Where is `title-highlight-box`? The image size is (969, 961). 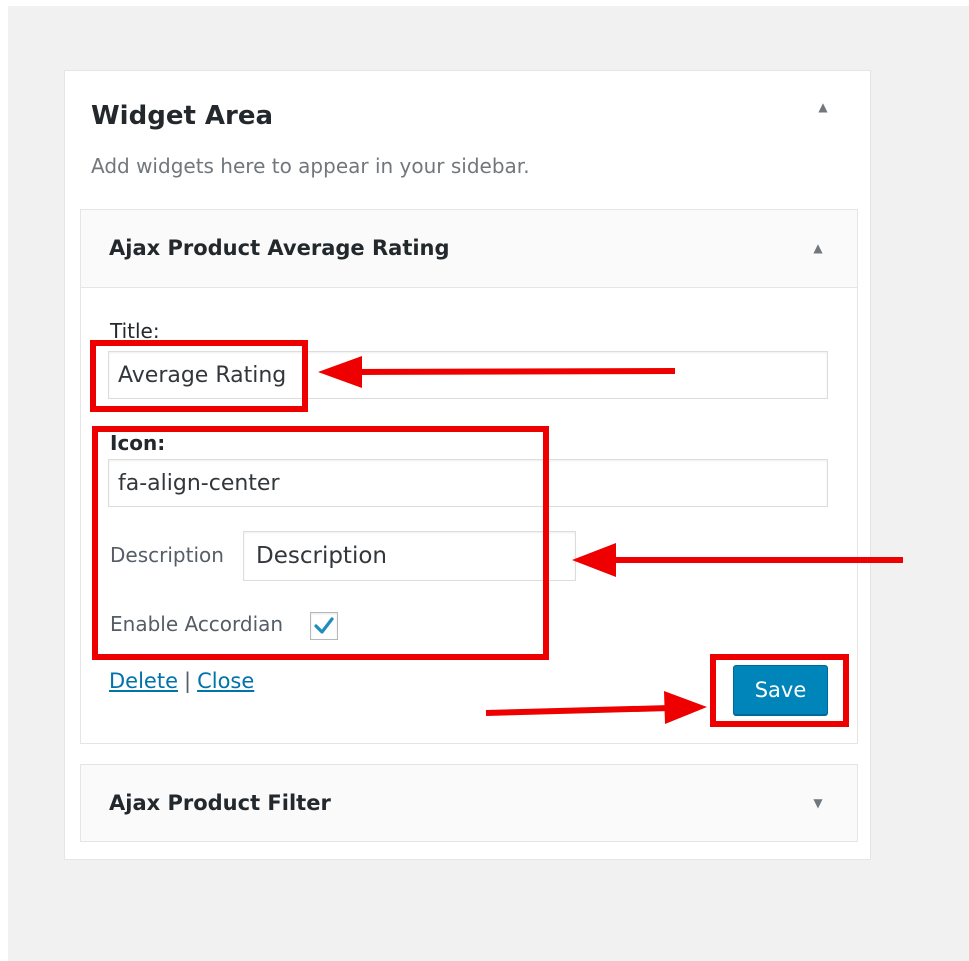 title-highlight-box is located at coordinates (199, 376).